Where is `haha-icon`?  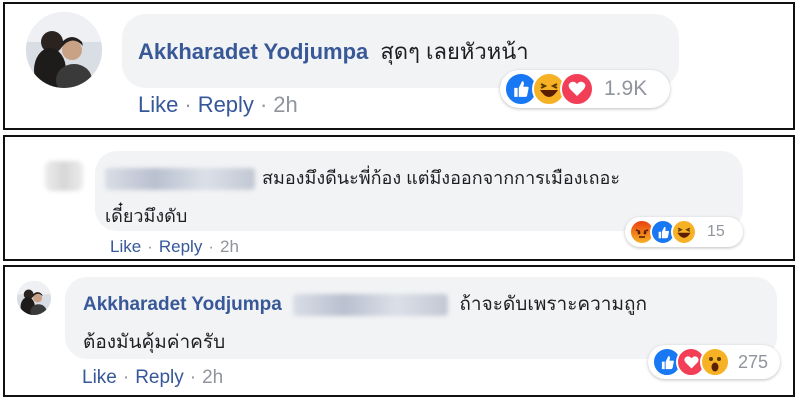
haha-icon is located at coordinates (684, 232).